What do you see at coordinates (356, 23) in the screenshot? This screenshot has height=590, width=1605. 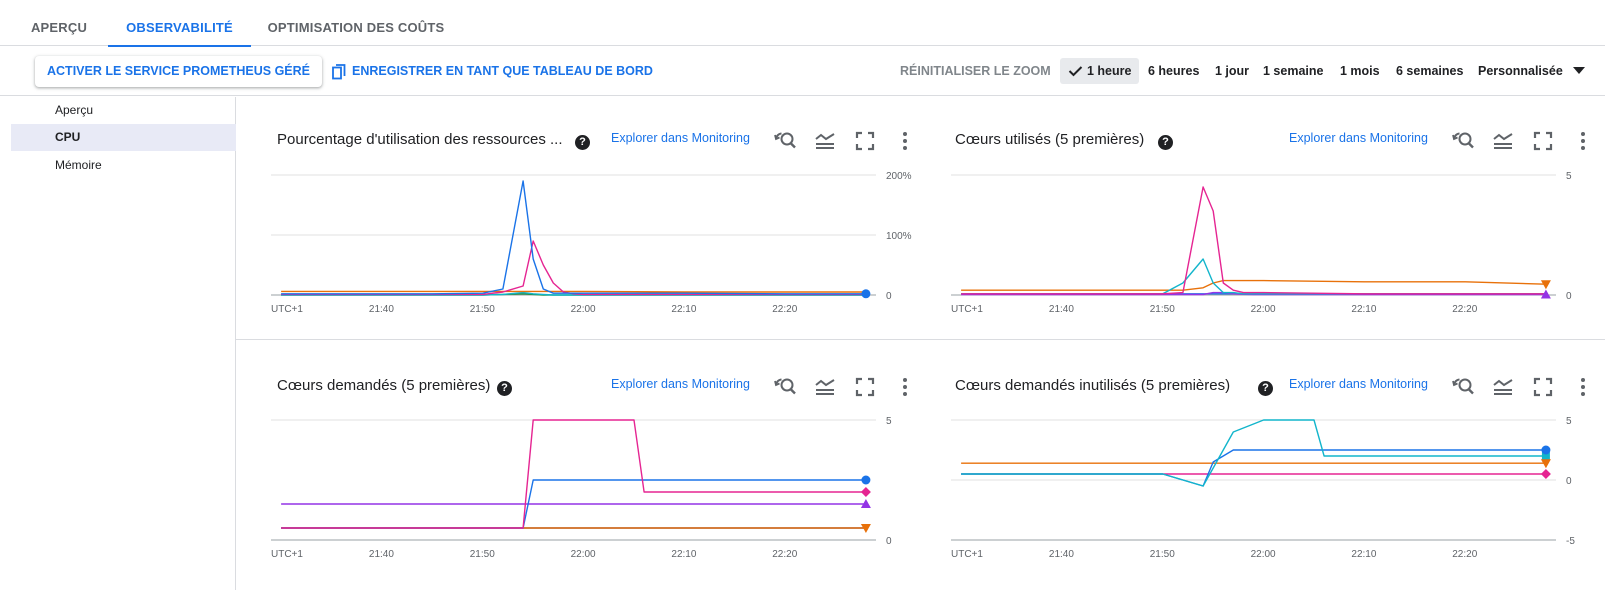 I see `tab-optimisation-couts: OPTIMISATION DES COÛTS` at bounding box center [356, 23].